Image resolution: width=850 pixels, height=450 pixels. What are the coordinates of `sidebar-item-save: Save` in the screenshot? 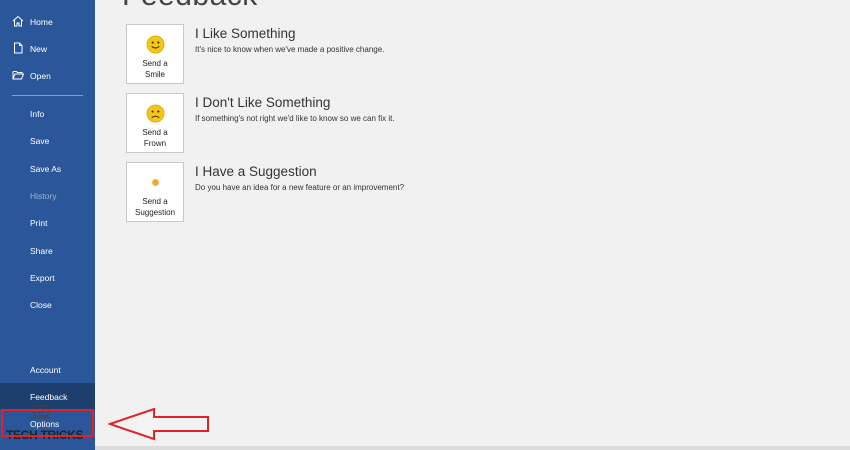 It's located at (47, 140).